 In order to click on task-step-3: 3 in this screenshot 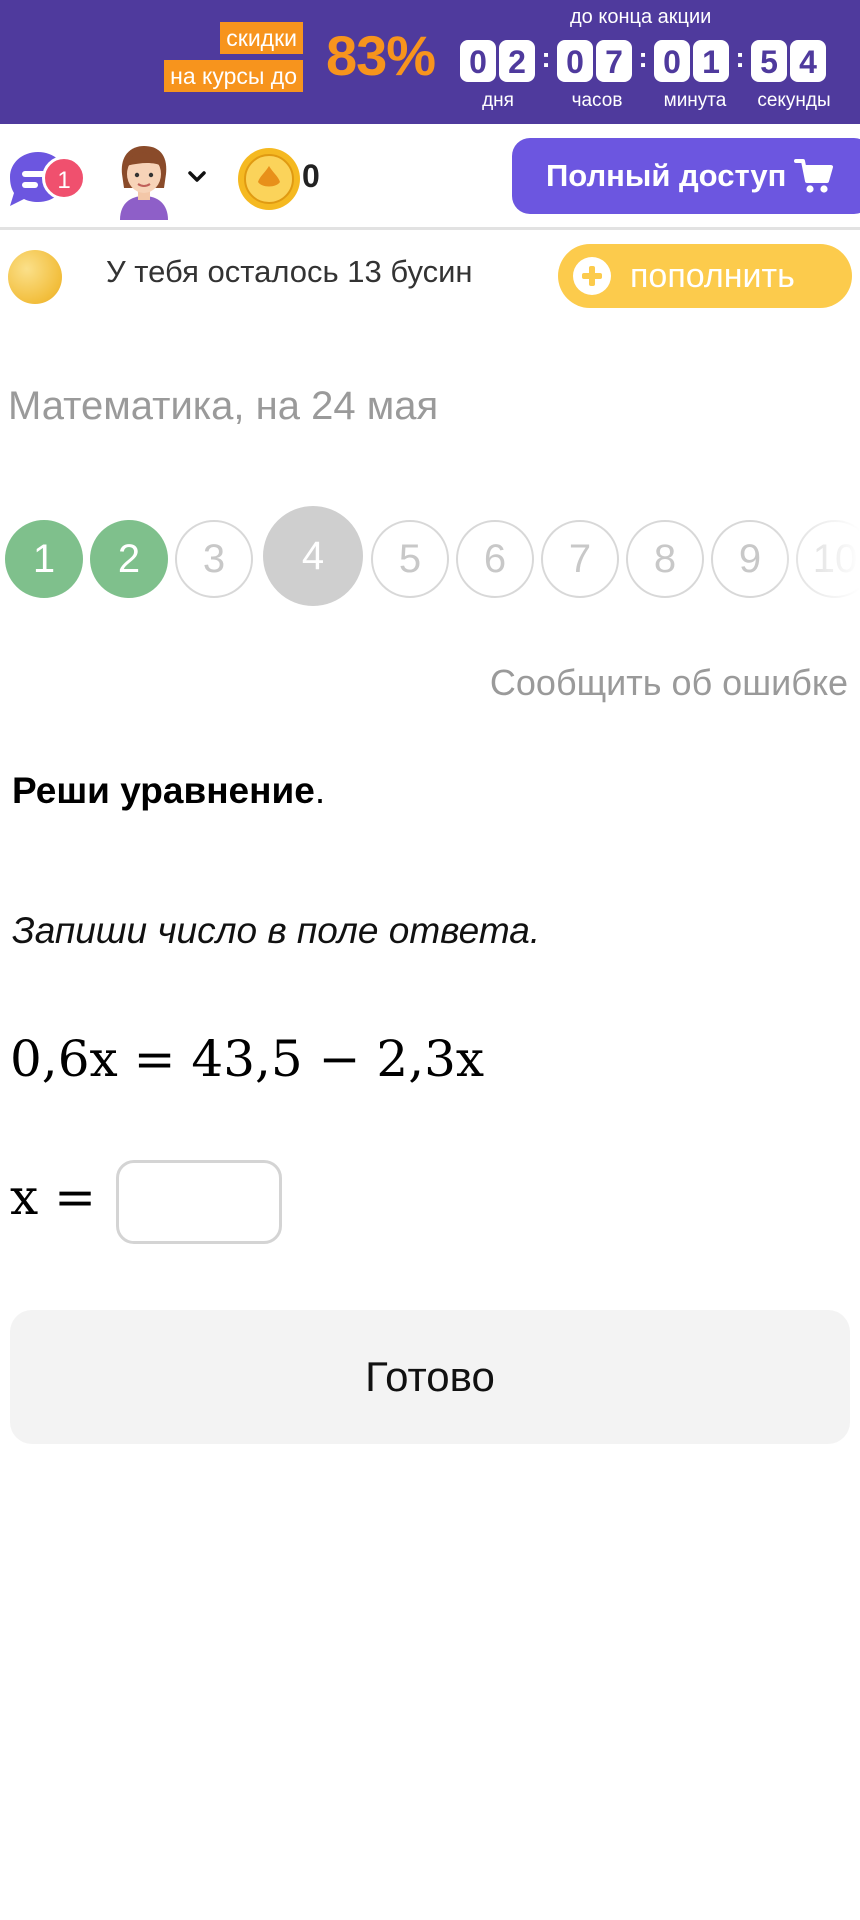, I will do `click(214, 559)`.